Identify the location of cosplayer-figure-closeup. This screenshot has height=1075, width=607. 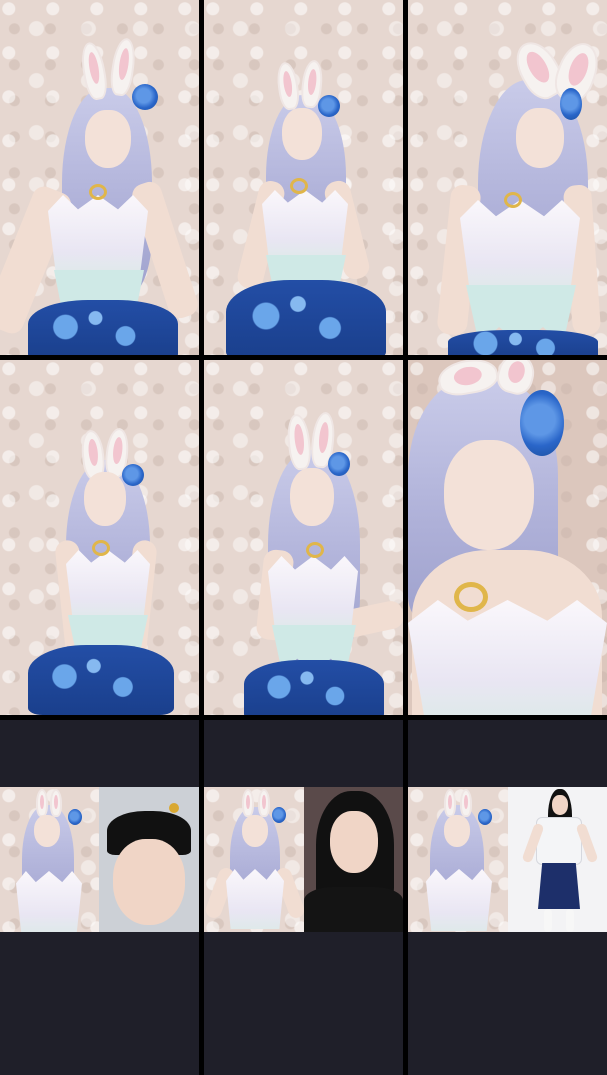
(507, 537).